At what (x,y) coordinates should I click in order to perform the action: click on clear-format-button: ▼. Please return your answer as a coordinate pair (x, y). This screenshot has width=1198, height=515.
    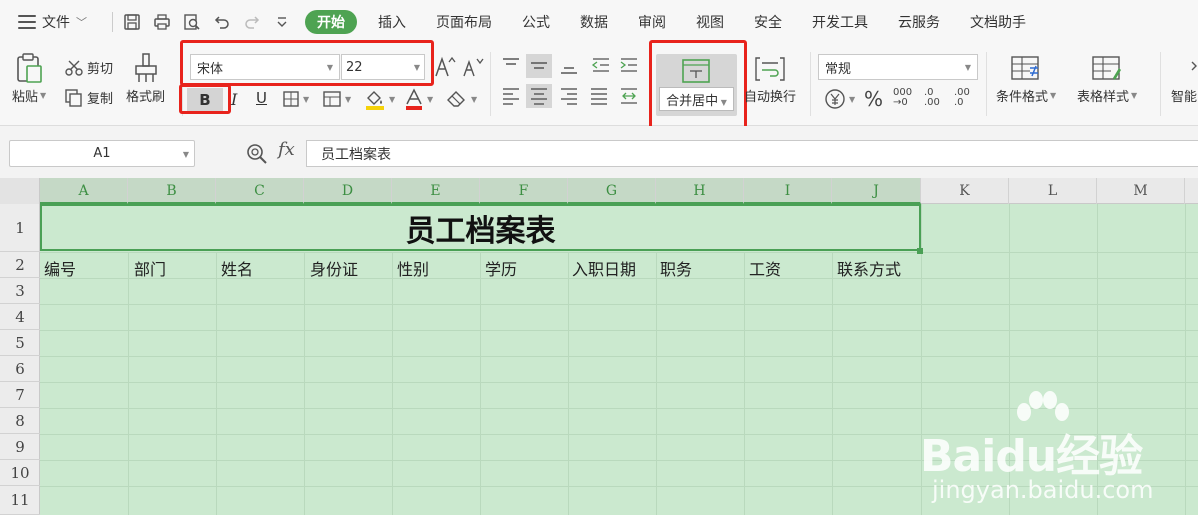
    Looking at the image, I should click on (461, 99).